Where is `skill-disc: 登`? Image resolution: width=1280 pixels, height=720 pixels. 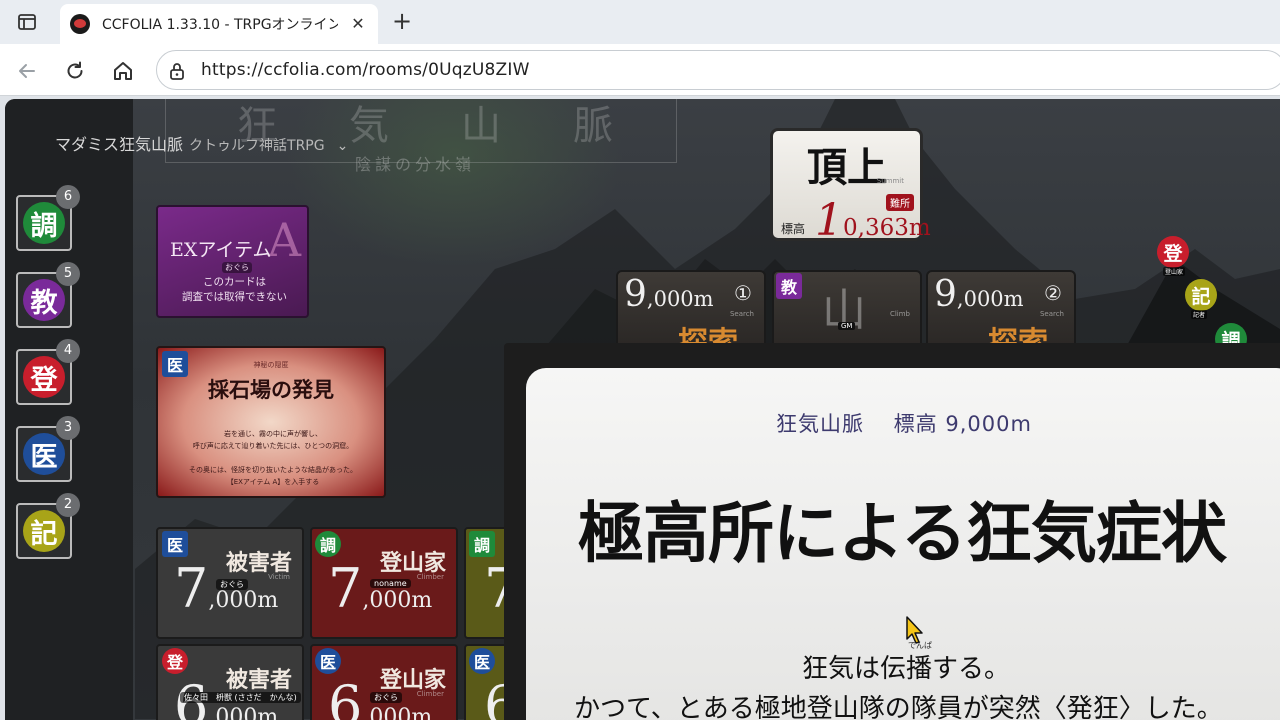
skill-disc: 登 is located at coordinates (44, 377).